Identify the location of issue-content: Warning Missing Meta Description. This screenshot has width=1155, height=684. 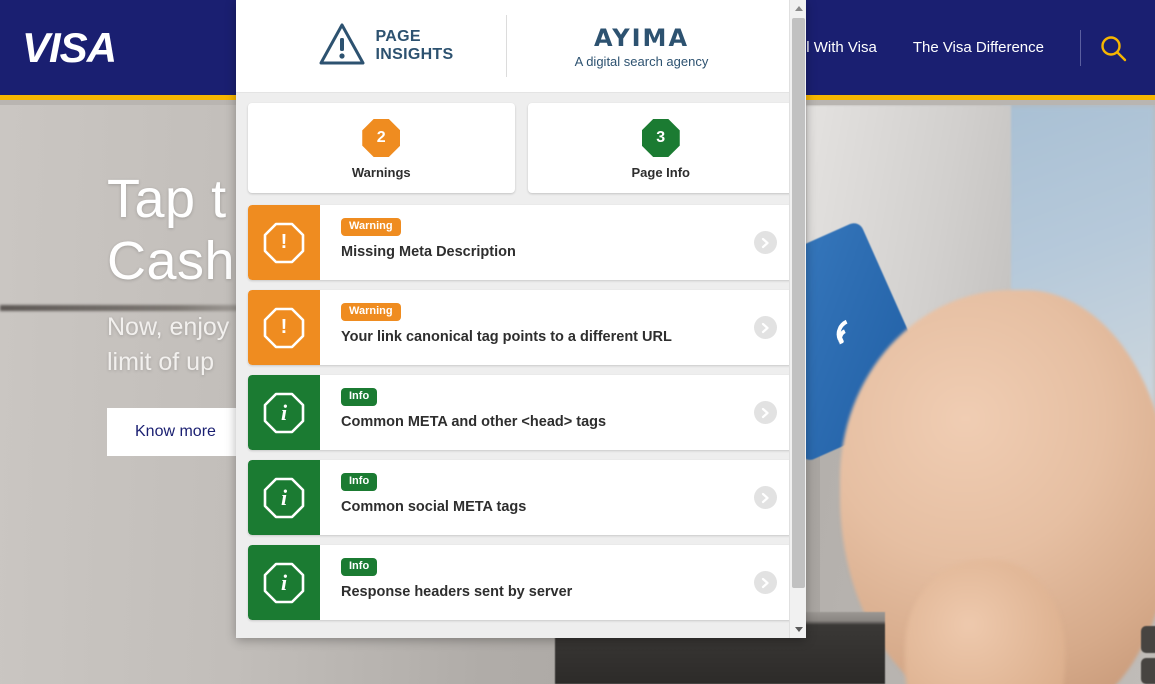
(528, 242).